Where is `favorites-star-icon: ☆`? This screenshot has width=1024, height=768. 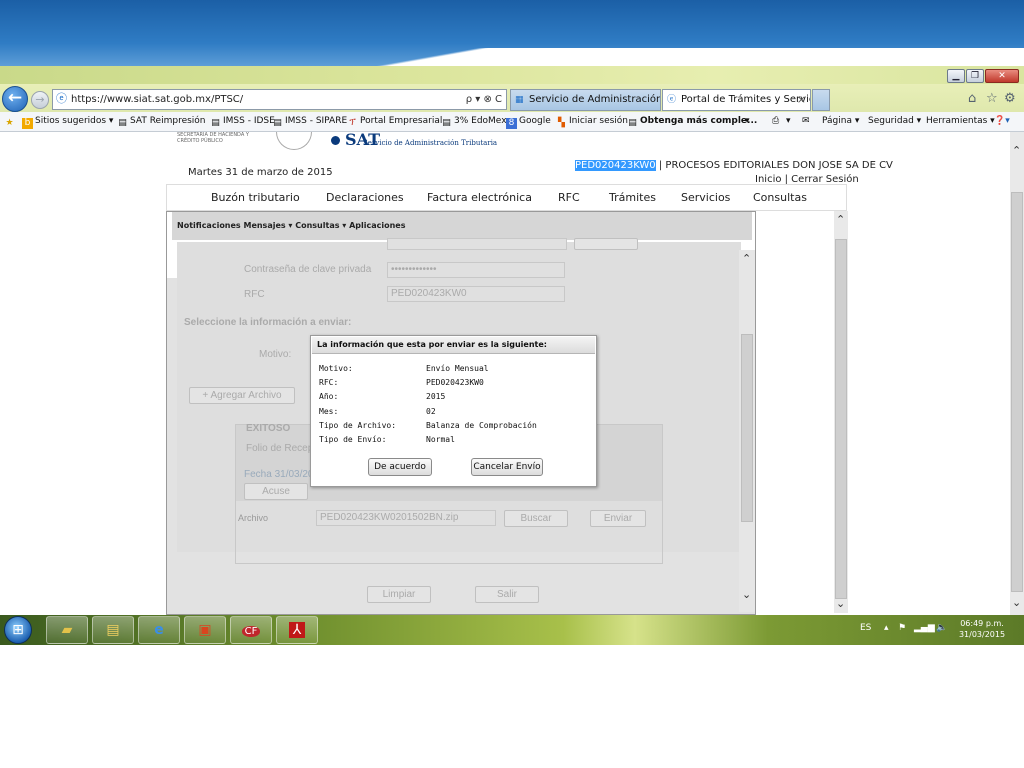
favorites-star-icon: ☆ is located at coordinates (992, 99).